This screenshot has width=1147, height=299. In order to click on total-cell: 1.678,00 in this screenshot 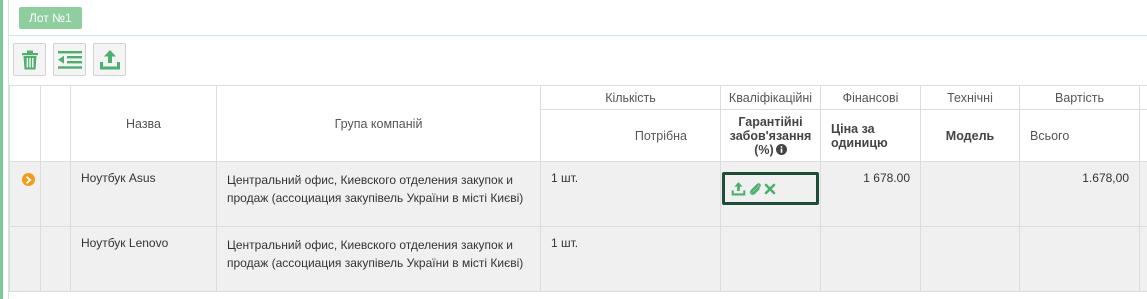, I will do `click(1079, 194)`.